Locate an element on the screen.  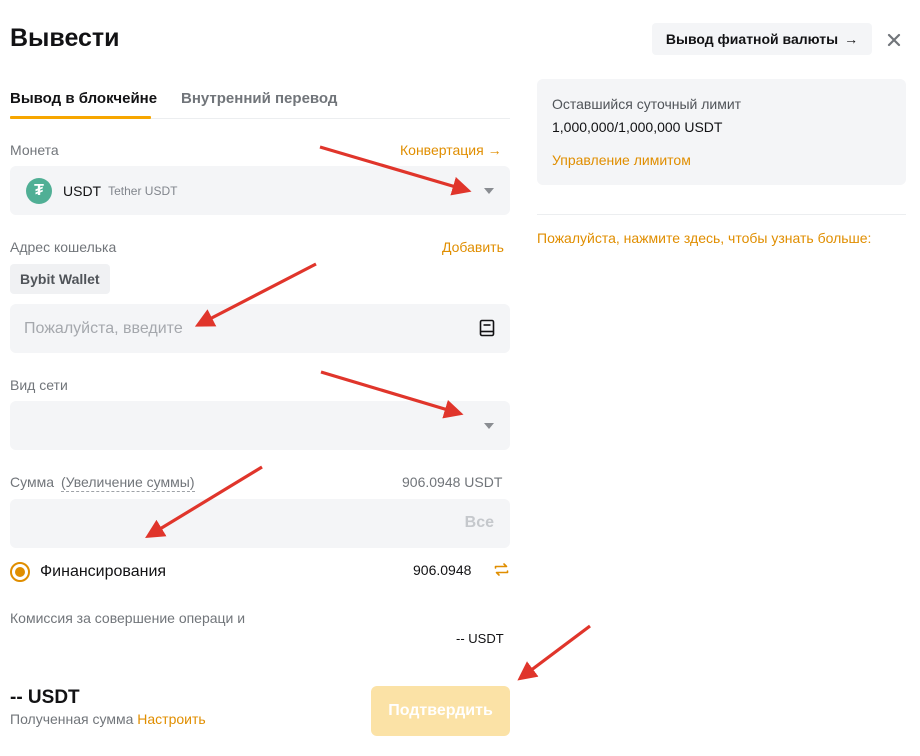
active-tab-indicator is located at coordinates (80, 117).